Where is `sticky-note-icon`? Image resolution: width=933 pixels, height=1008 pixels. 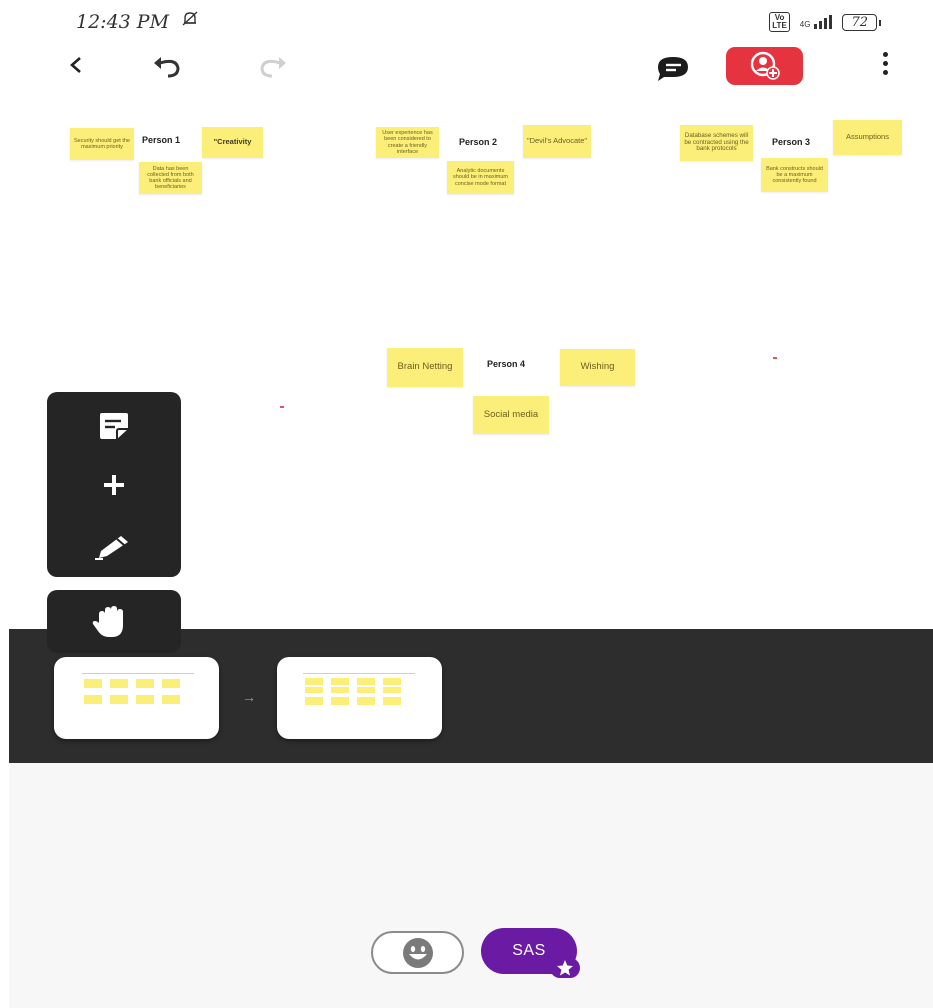
sticky-note-icon is located at coordinates (114, 426).